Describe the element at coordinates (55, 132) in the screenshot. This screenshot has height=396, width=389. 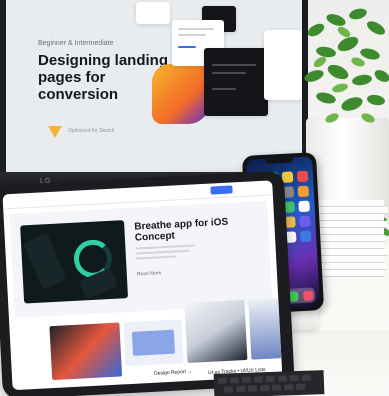
I see `sketch-logo-icon` at that location.